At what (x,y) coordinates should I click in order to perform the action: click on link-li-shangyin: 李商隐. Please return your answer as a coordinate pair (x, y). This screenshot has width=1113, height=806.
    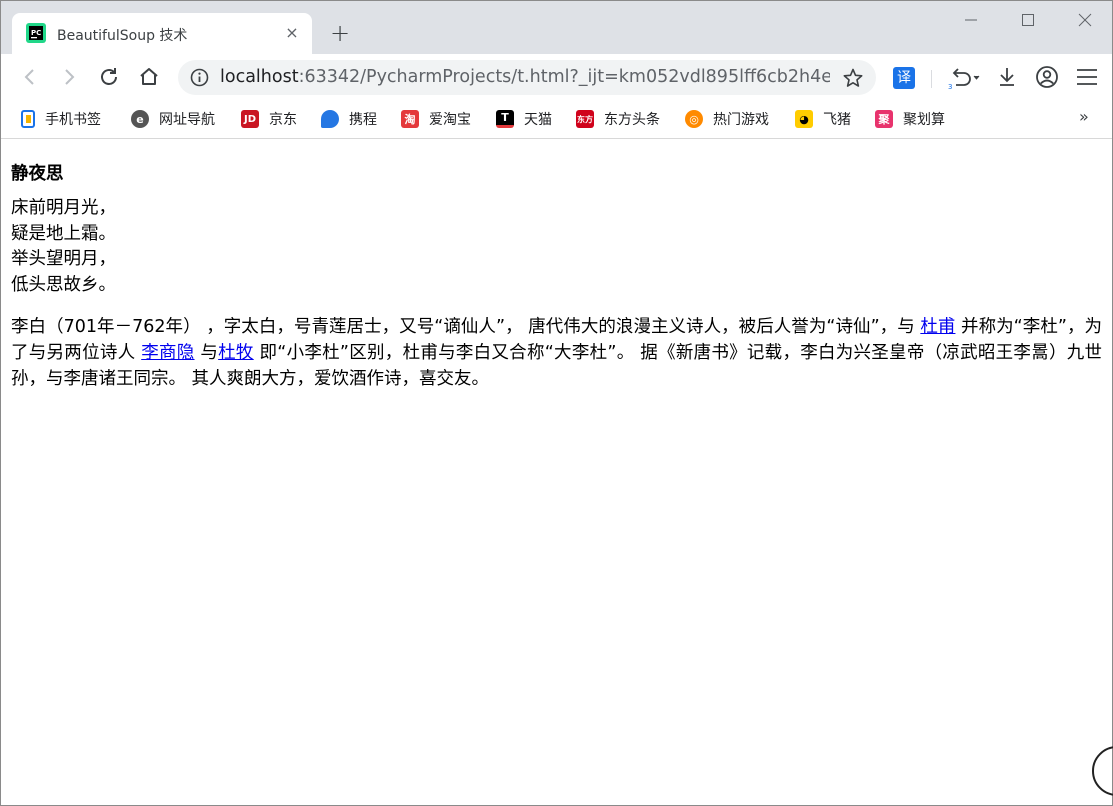
    Looking at the image, I should click on (167, 353).